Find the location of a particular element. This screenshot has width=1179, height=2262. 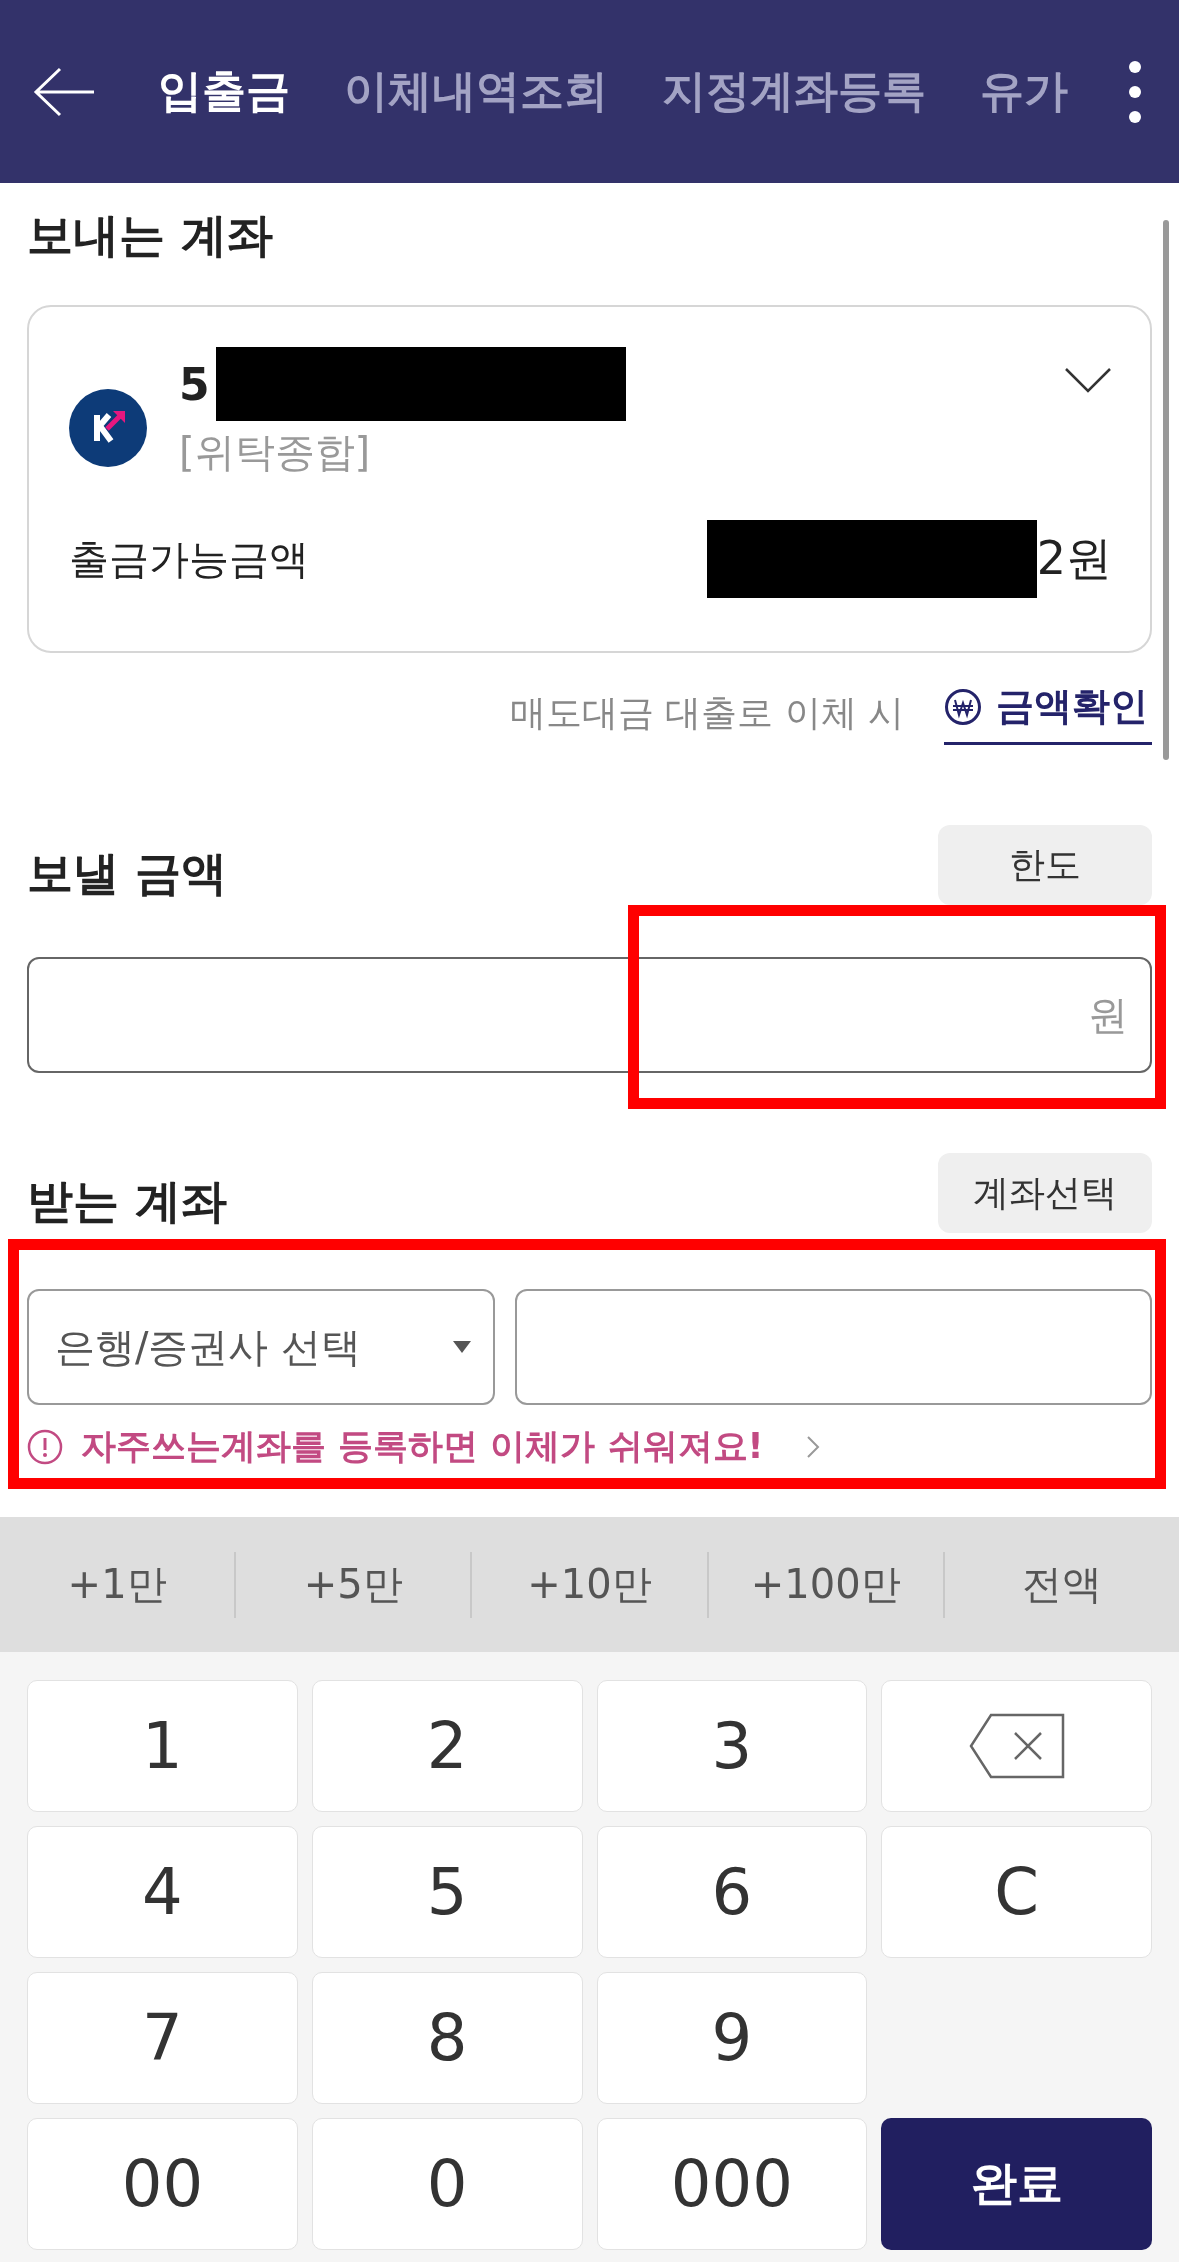

won-coin-icon is located at coordinates (963, 706).